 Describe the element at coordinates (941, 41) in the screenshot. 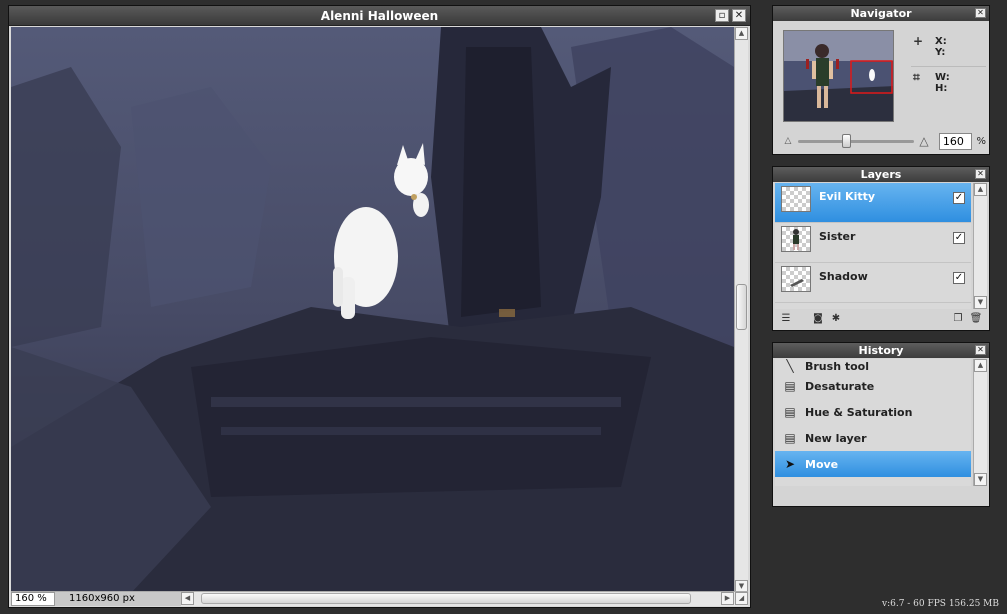

I see `x-label: X:` at that location.